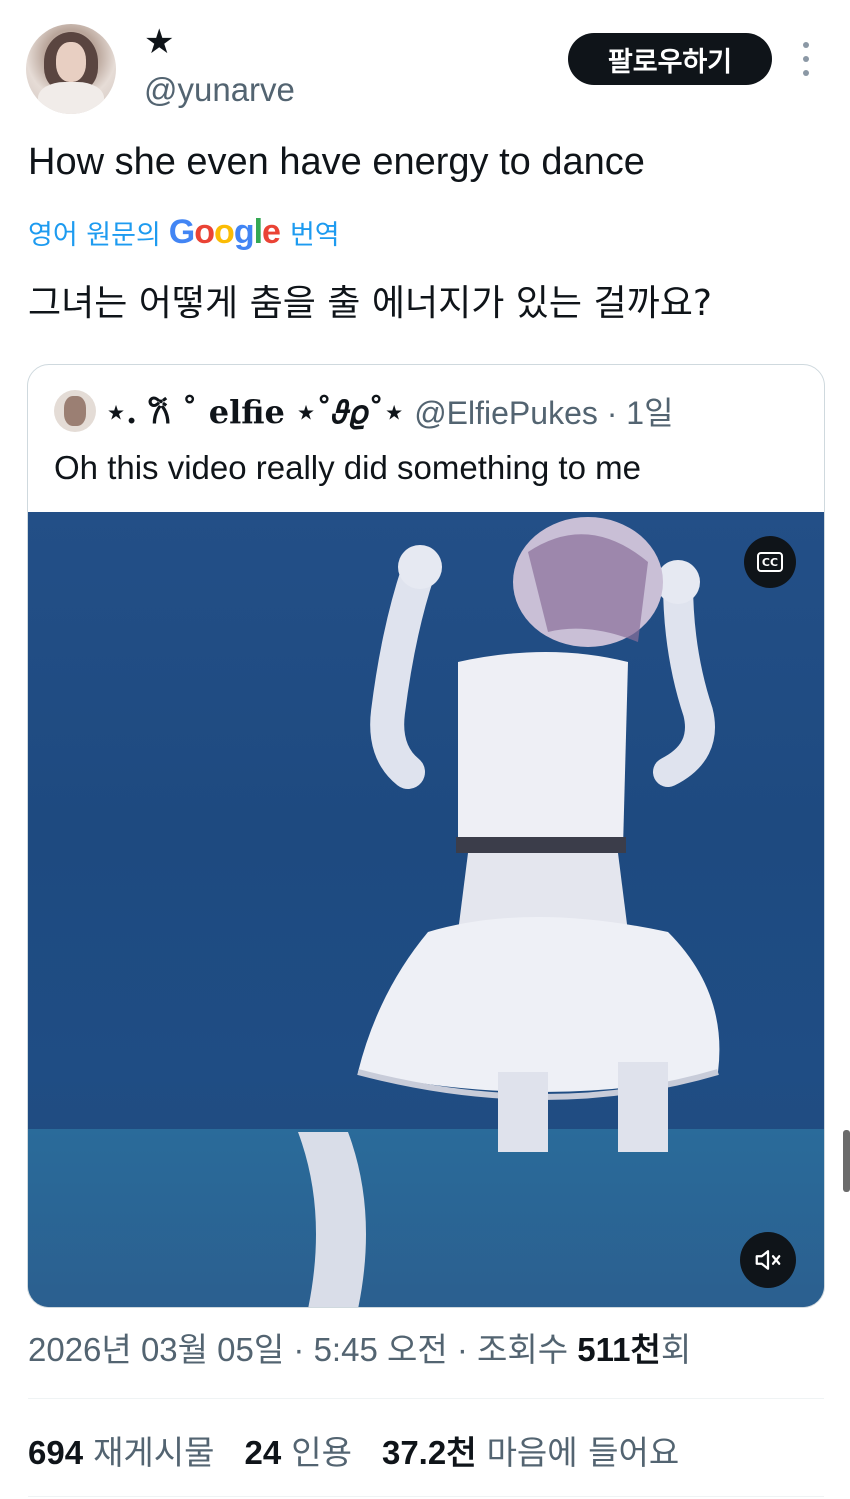 The width and height of the screenshot is (850, 1499). I want to click on speaker-muted-glyph, so click(768, 1260).